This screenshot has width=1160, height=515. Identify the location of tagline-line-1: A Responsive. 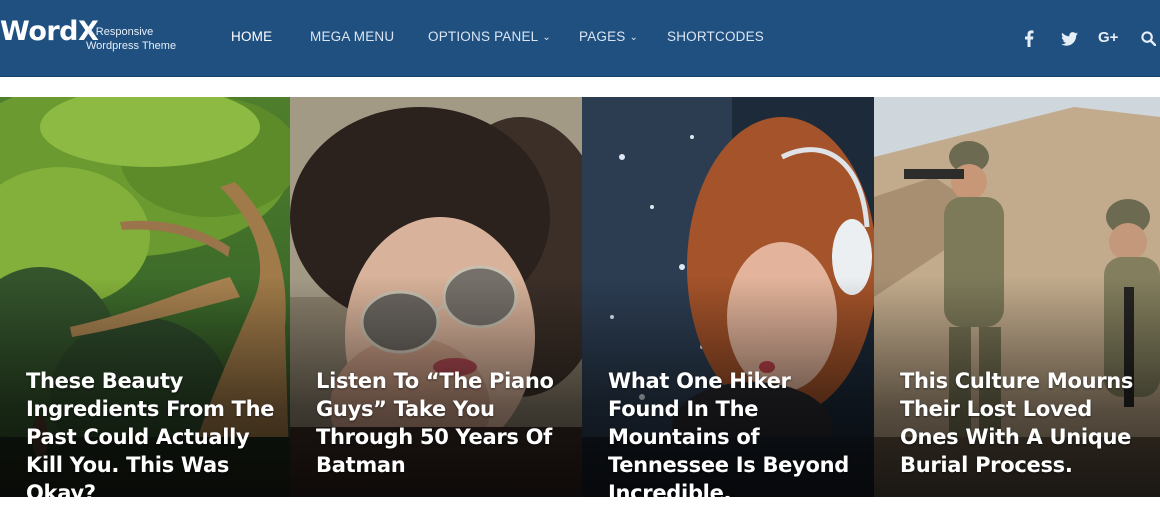
(120, 32).